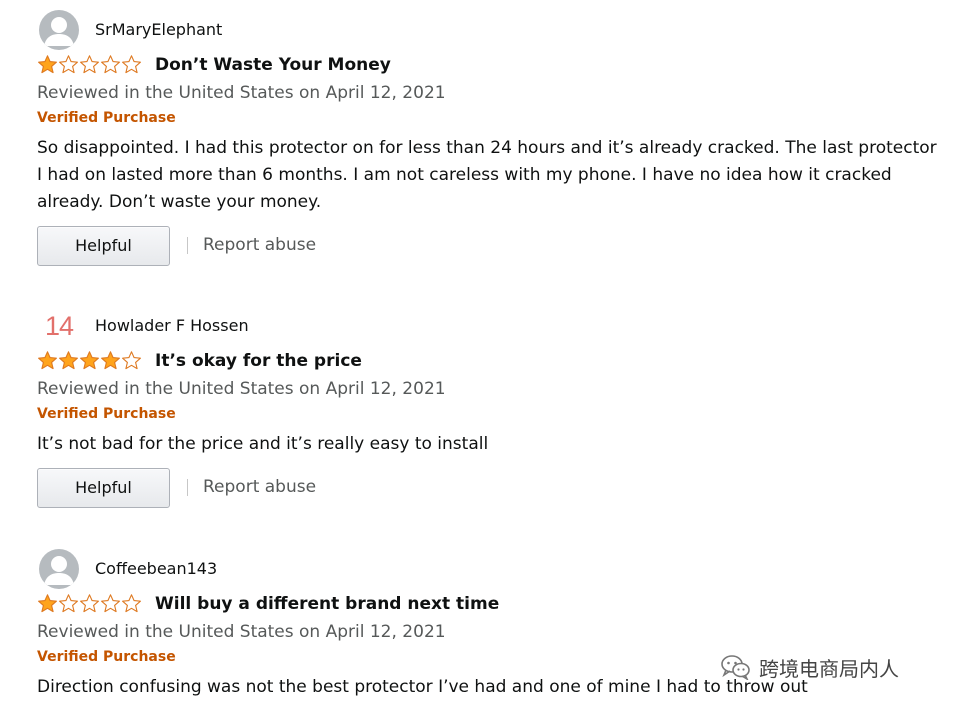 The height and width of the screenshot is (710, 960). Describe the element at coordinates (67, 326) in the screenshot. I see `avatar: 14` at that location.